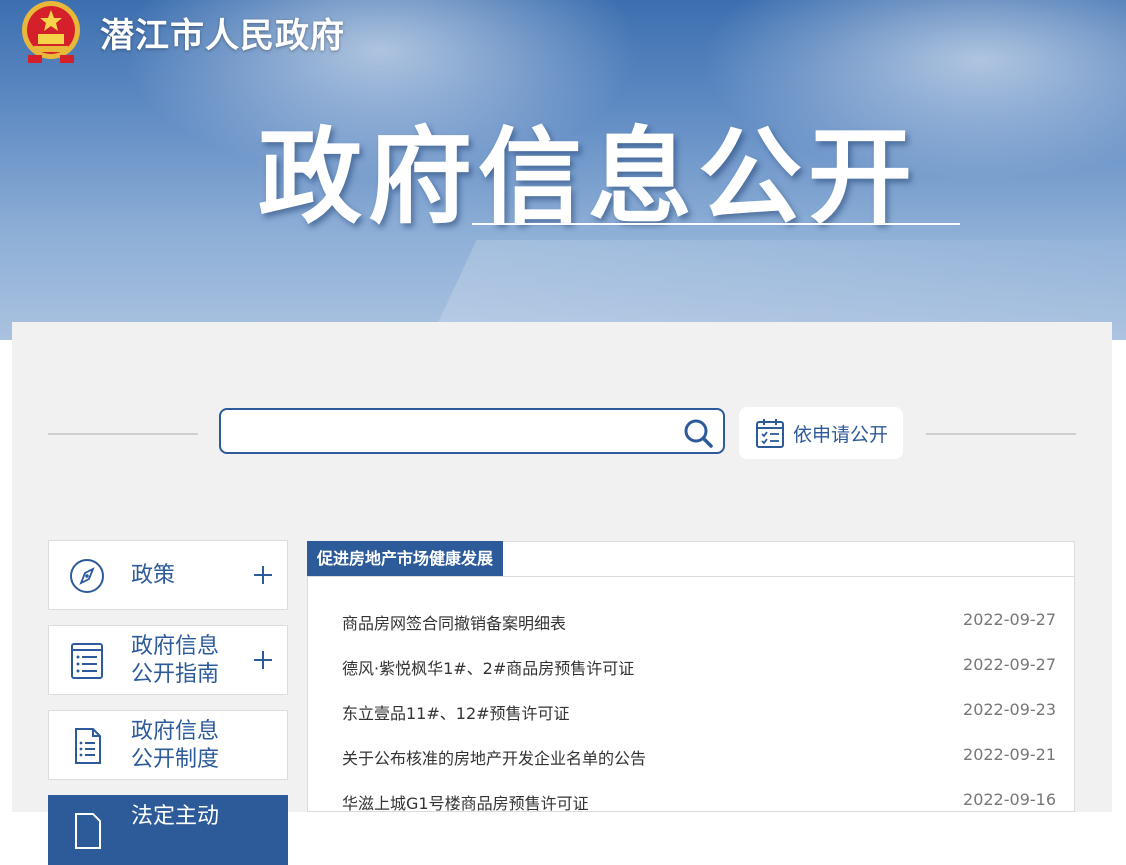 This screenshot has width=1126, height=865. What do you see at coordinates (699, 666) in the screenshot?
I see `list-item: 德风·紫悦枫华1#、2#商品房预售许可证 2022-09-27` at bounding box center [699, 666].